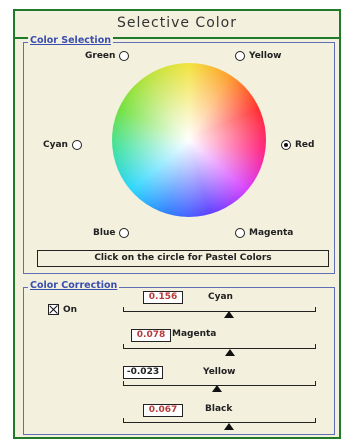  I want to click on radio-magenta-label: Magenta, so click(271, 233).